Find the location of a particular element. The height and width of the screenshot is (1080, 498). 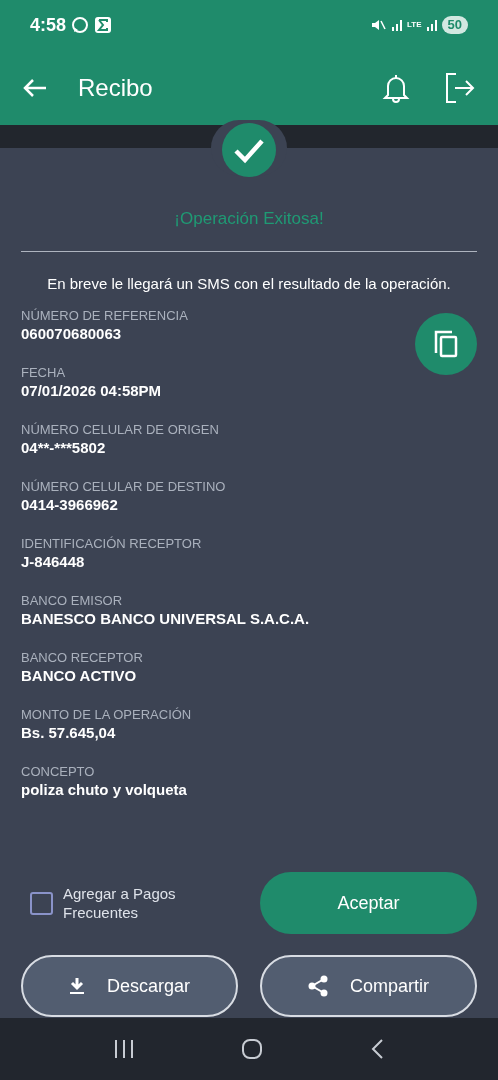

logout-icon is located at coordinates (460, 87).